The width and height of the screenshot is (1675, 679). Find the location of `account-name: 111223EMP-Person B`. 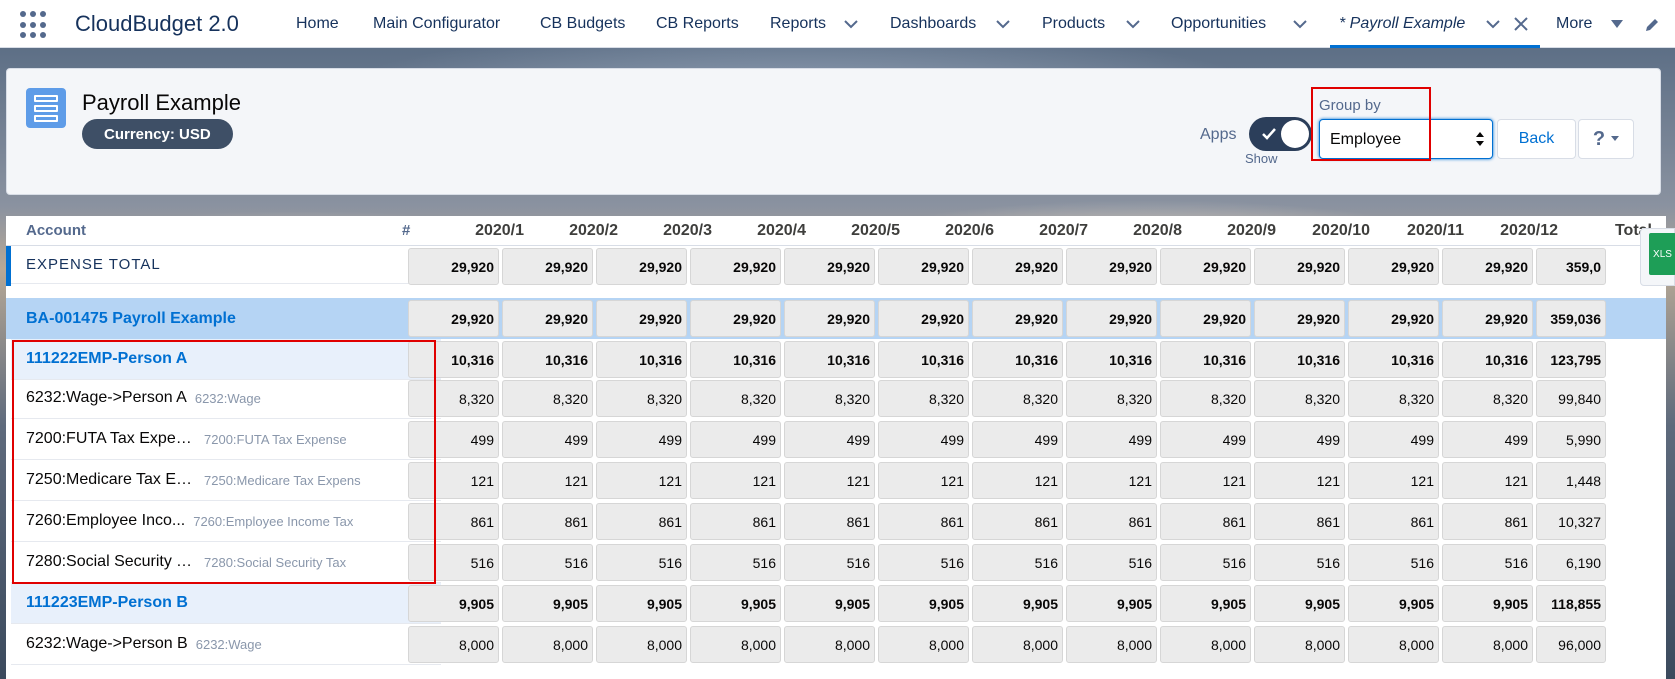

account-name: 111223EMP-Person B is located at coordinates (107, 603).